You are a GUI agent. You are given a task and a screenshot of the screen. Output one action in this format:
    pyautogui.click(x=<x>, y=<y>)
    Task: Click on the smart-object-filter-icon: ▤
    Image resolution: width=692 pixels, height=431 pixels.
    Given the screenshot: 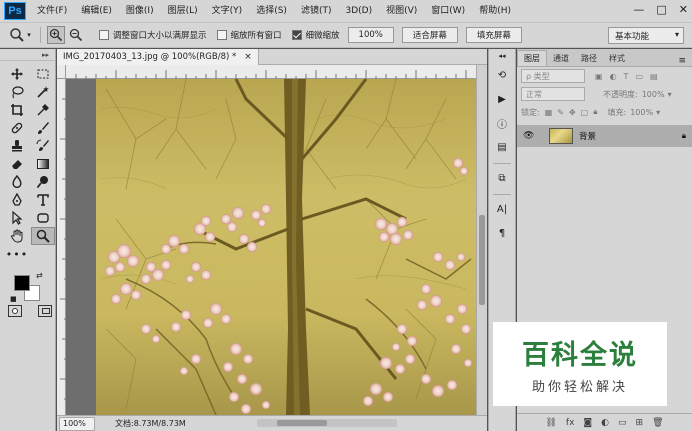 What is the action you would take?
    pyautogui.click(x=654, y=76)
    